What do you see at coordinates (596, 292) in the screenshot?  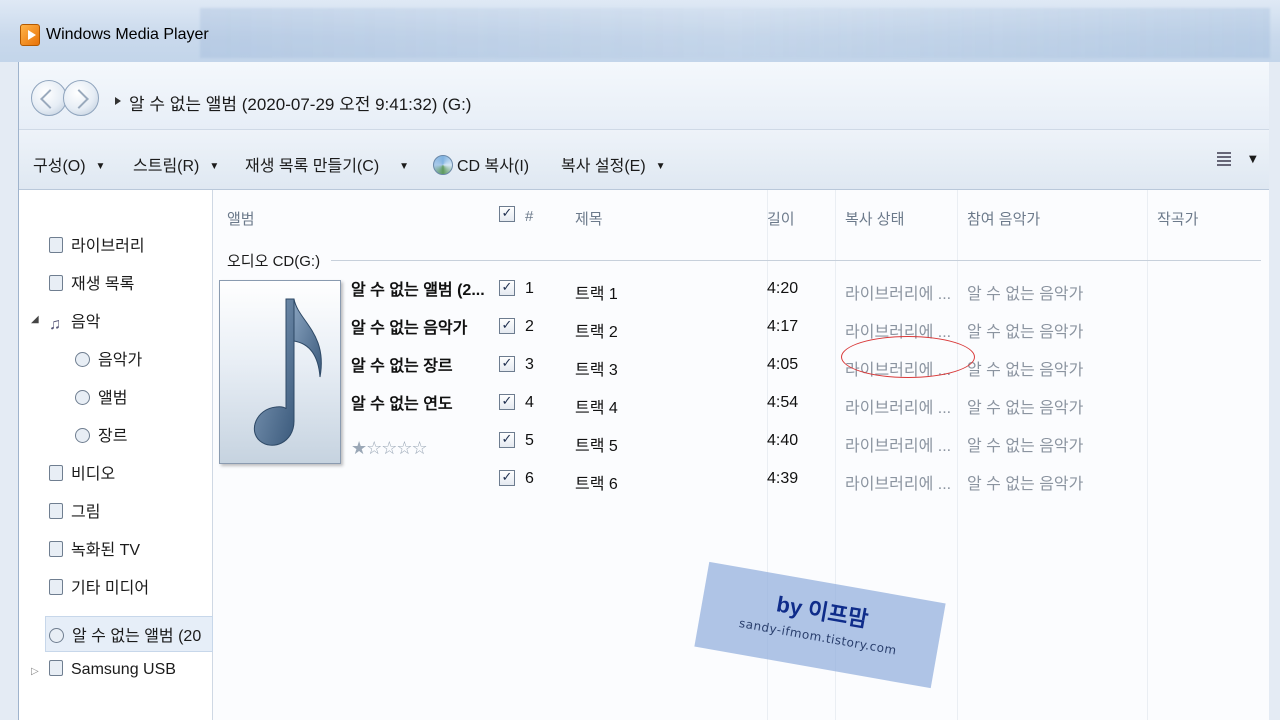 I see `track-title: 트랙 1` at bounding box center [596, 292].